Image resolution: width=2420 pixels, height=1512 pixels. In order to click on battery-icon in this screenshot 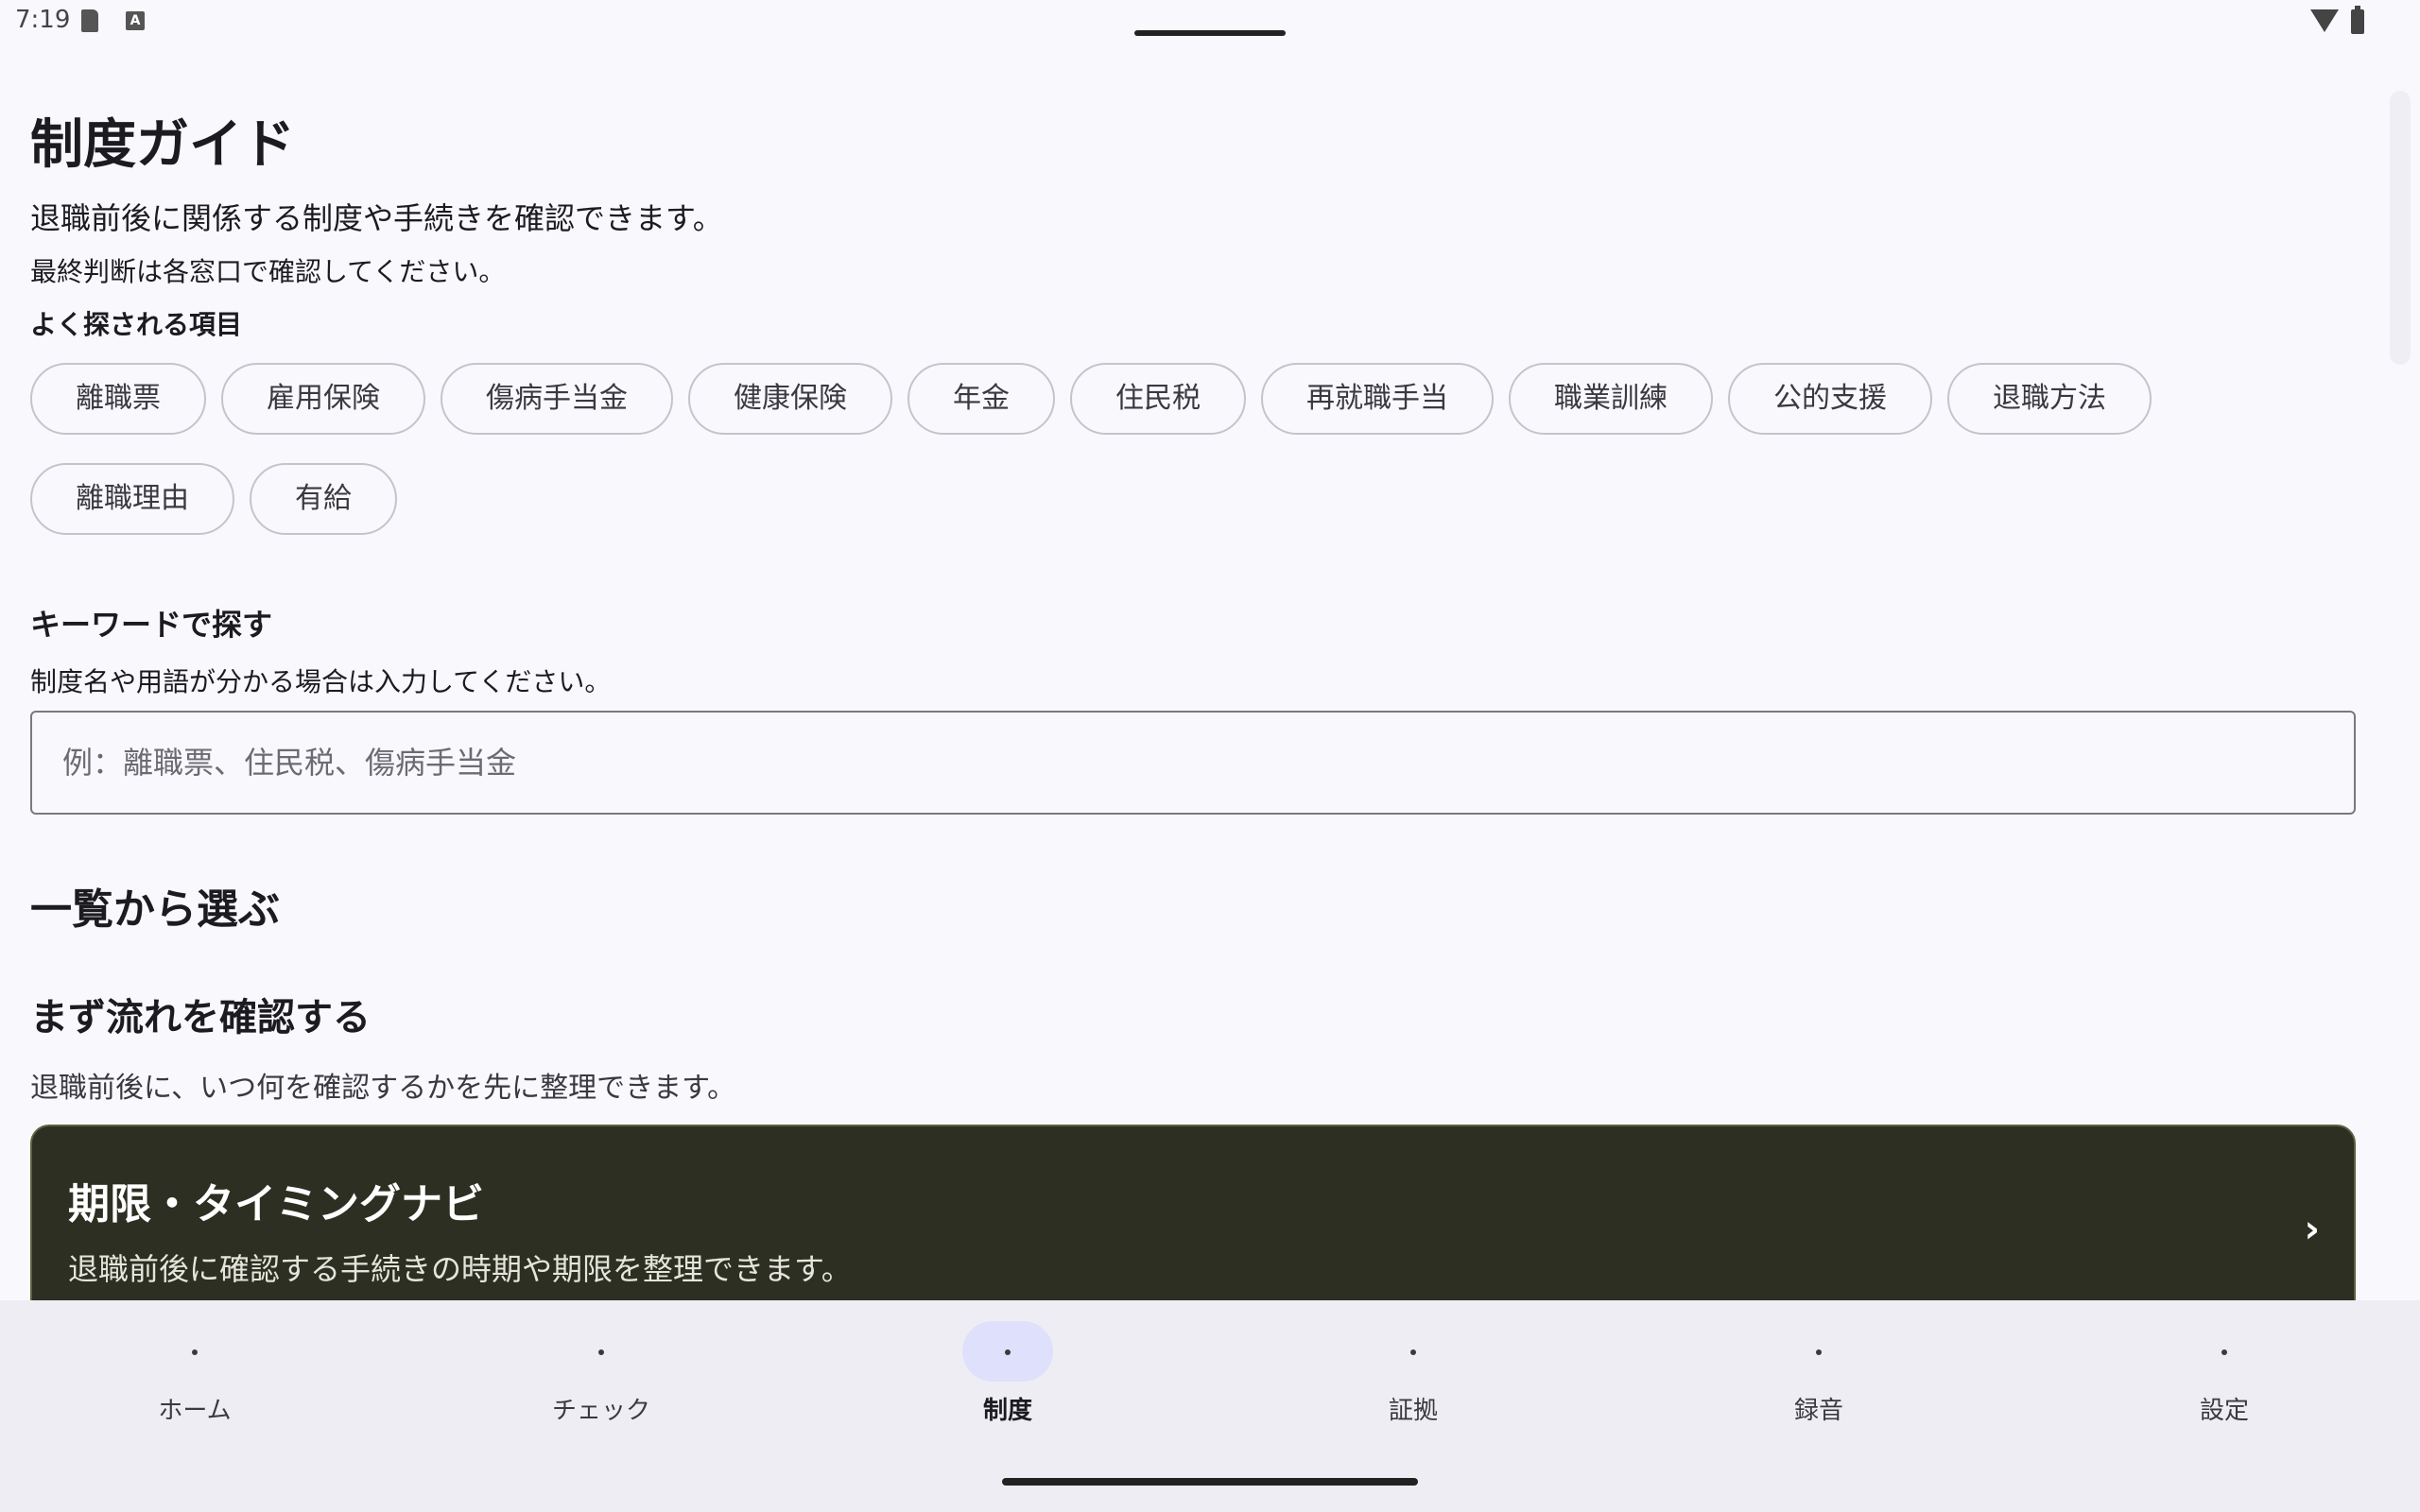, I will do `click(2357, 20)`.